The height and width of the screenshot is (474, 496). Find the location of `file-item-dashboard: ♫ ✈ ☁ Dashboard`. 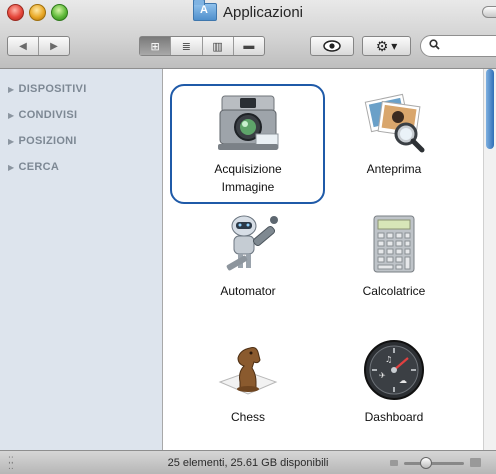

file-item-dashboard: ♫ ✈ ☁ Dashboard is located at coordinates (394, 382).